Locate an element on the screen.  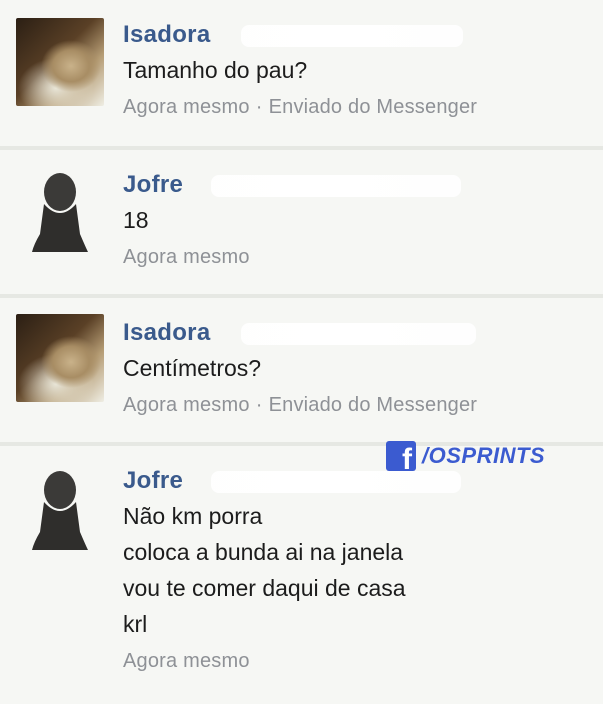
message-line: krl is located at coordinates (135, 624).